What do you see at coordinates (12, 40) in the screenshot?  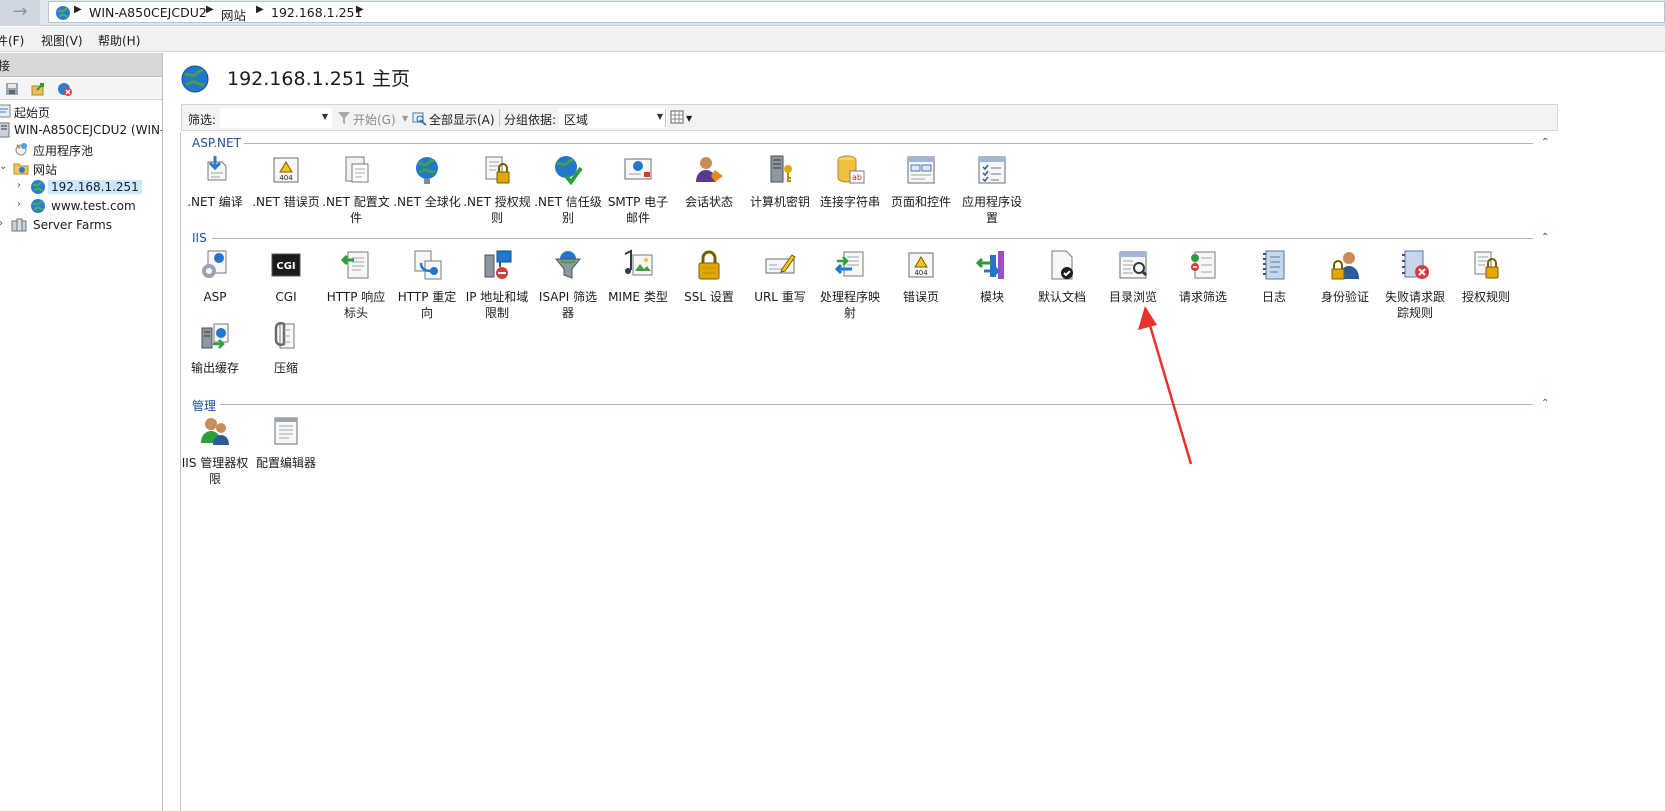 I see `menu-file: 件(F)` at bounding box center [12, 40].